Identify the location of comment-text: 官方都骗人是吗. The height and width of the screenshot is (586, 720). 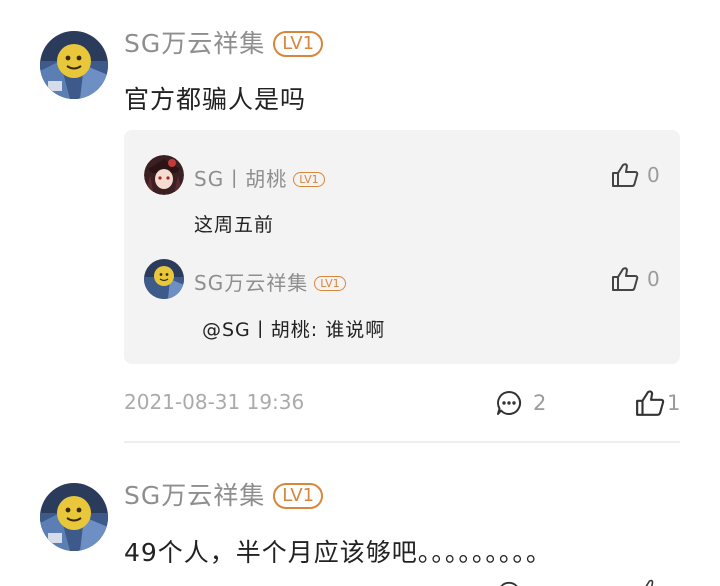
(215, 99).